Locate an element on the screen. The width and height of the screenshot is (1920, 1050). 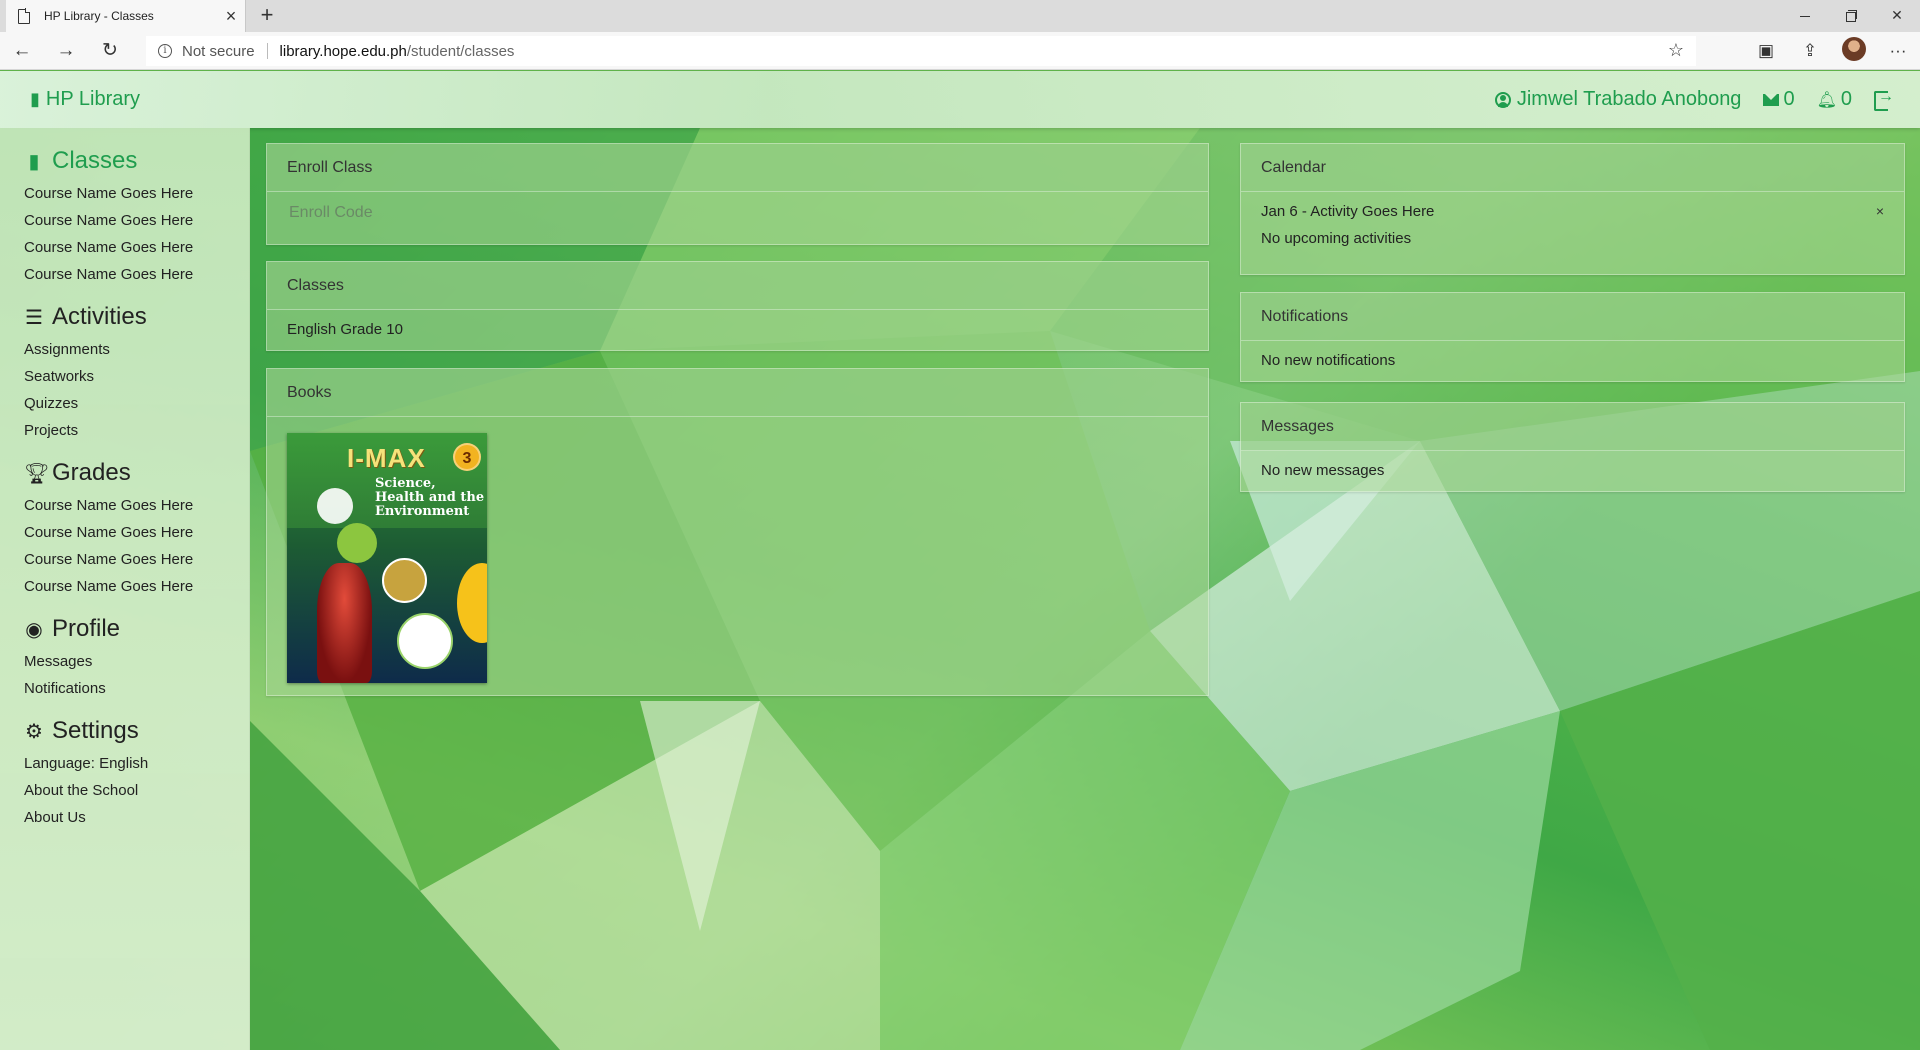
panel-body: No new notifications is located at coordinates (1572, 361).